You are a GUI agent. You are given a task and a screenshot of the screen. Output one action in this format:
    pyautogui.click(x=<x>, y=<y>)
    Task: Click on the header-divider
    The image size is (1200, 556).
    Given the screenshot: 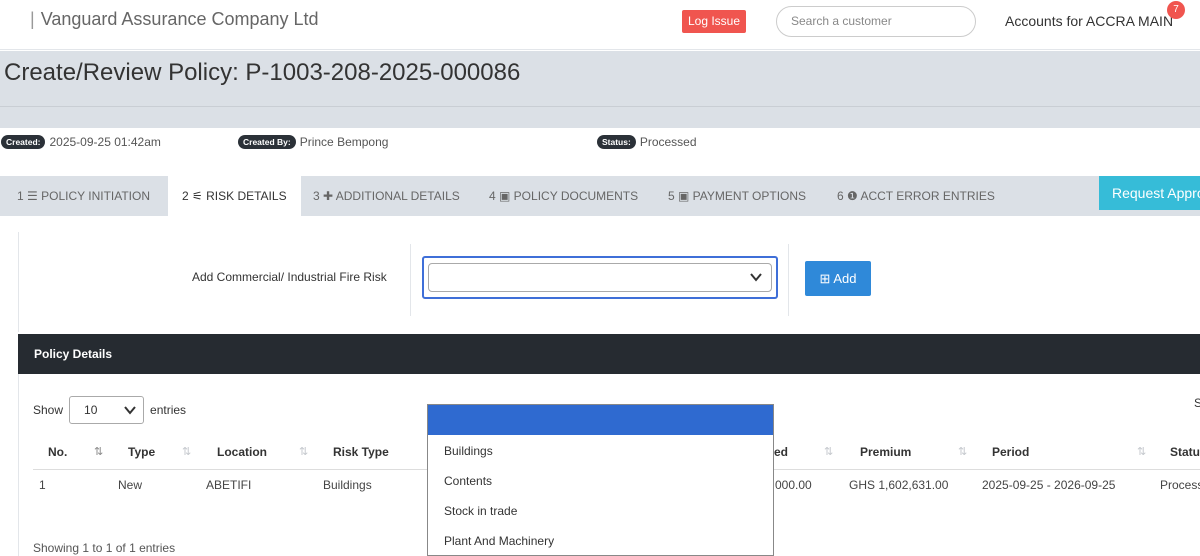 What is the action you would take?
    pyautogui.click(x=600, y=106)
    